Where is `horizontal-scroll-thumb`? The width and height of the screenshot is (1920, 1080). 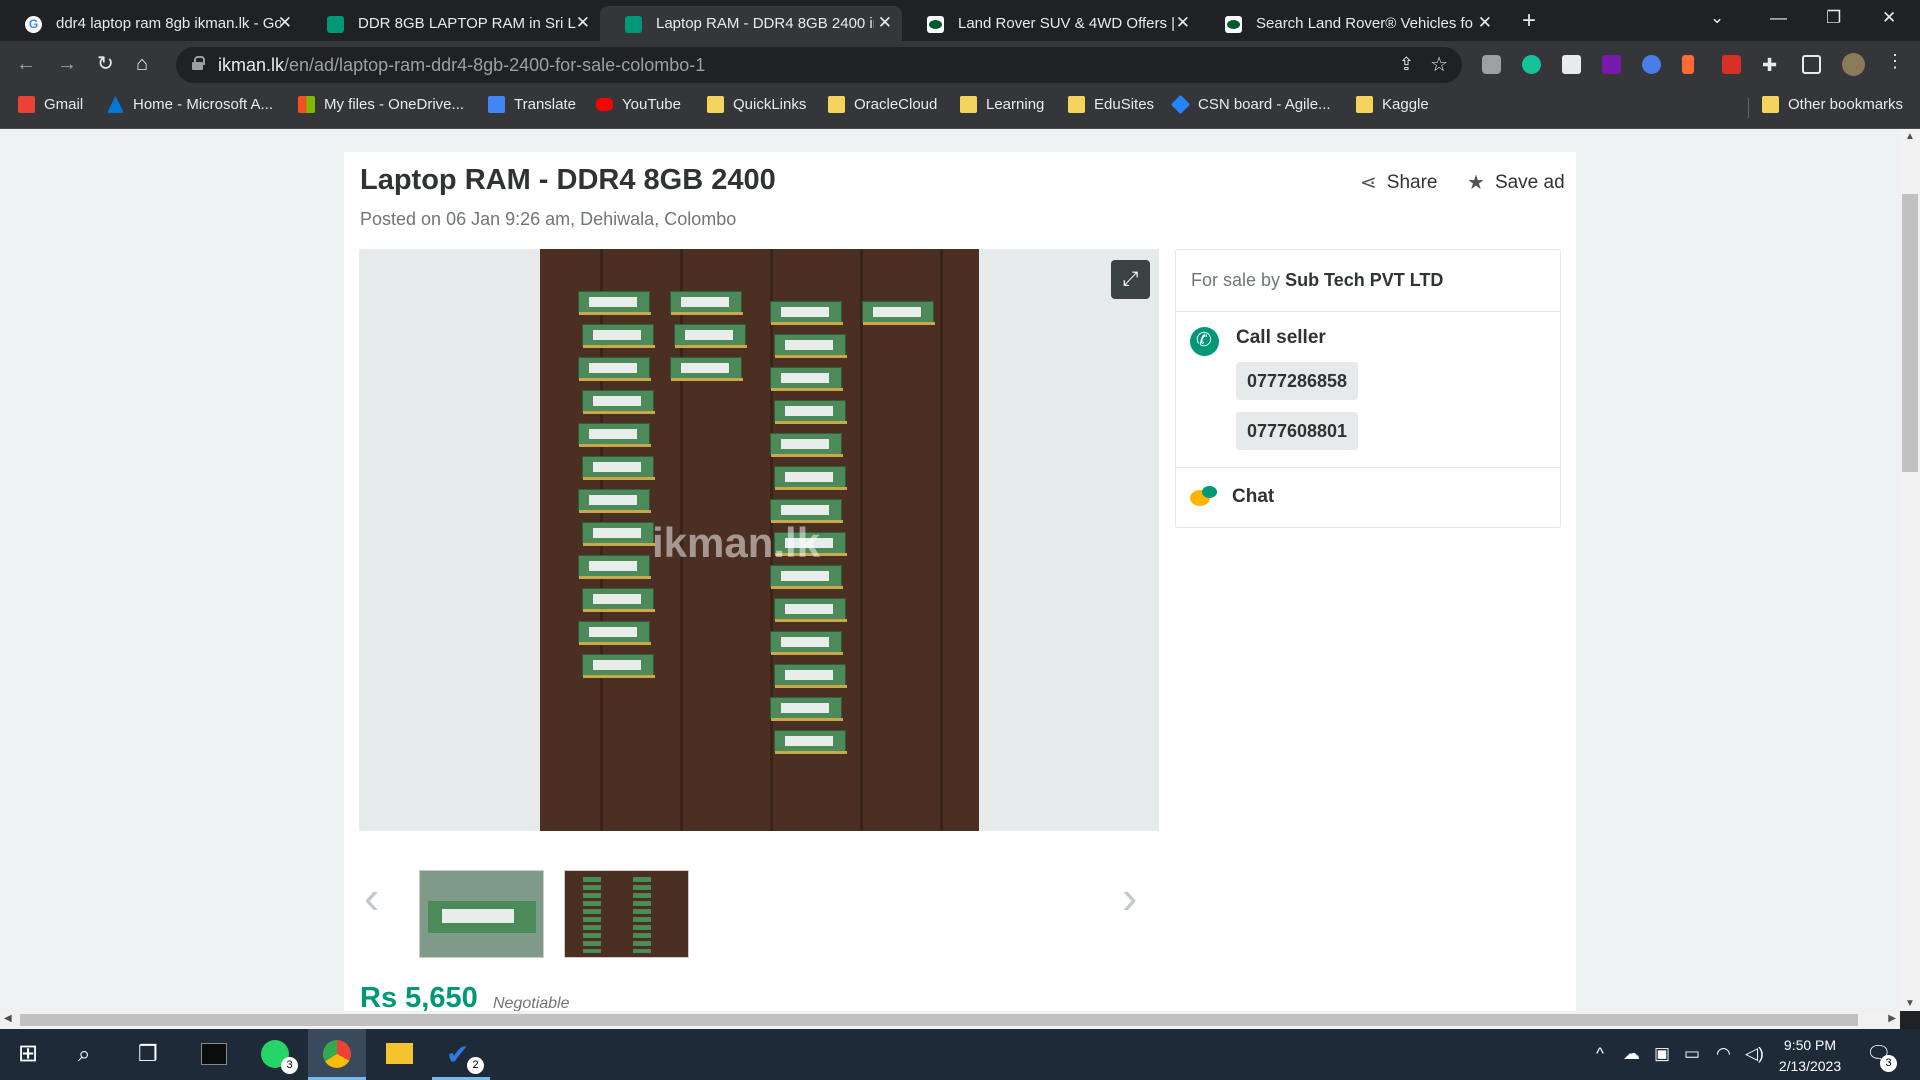
horizontal-scroll-thumb is located at coordinates (939, 1020).